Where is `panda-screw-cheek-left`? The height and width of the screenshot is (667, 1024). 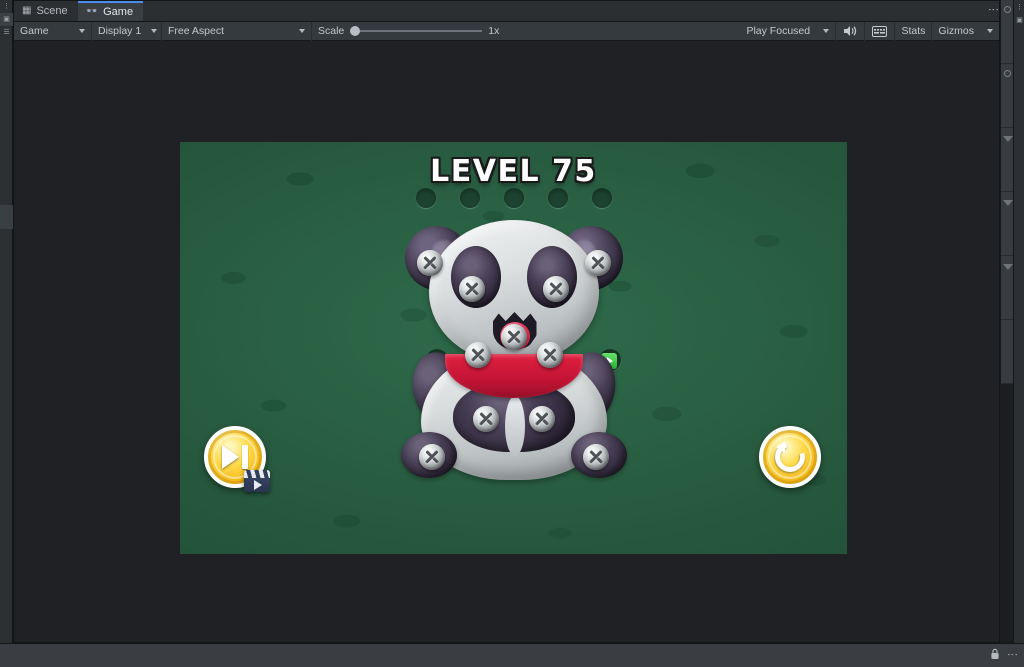 panda-screw-cheek-left is located at coordinates (477, 355).